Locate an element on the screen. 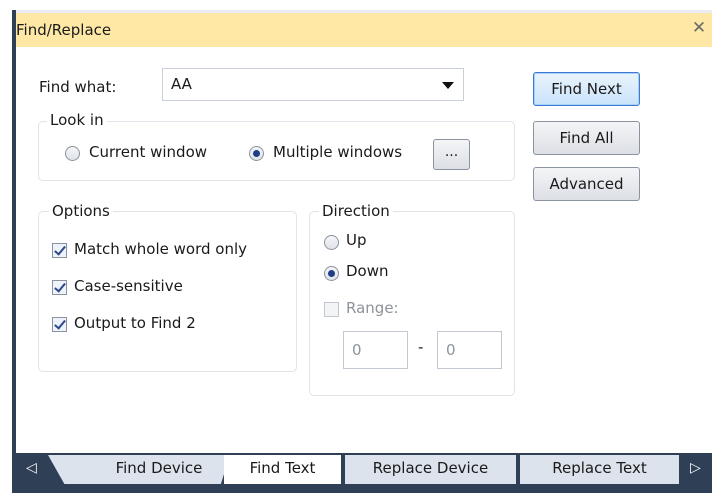 The height and width of the screenshot is (493, 712). look-in-title: Look in is located at coordinates (77, 120).